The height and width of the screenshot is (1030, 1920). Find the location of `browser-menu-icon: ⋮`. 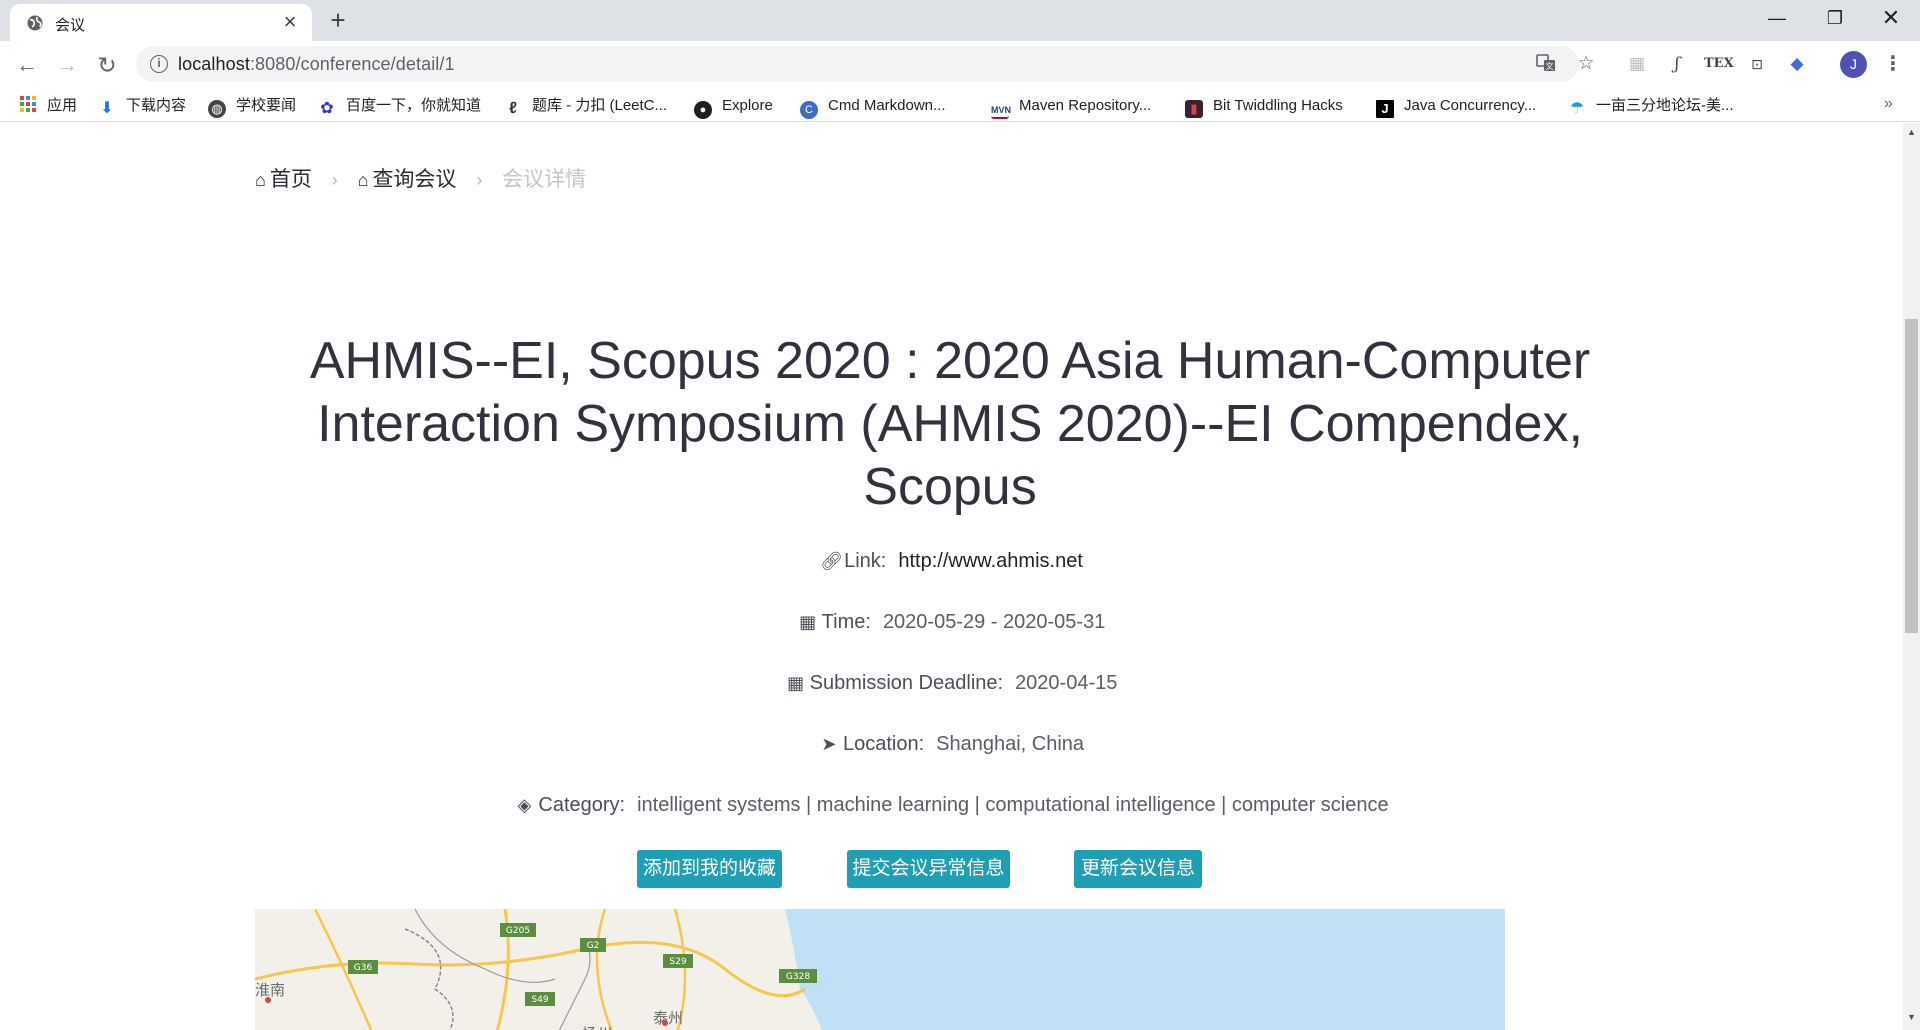

browser-menu-icon: ⋮ is located at coordinates (1893, 64).